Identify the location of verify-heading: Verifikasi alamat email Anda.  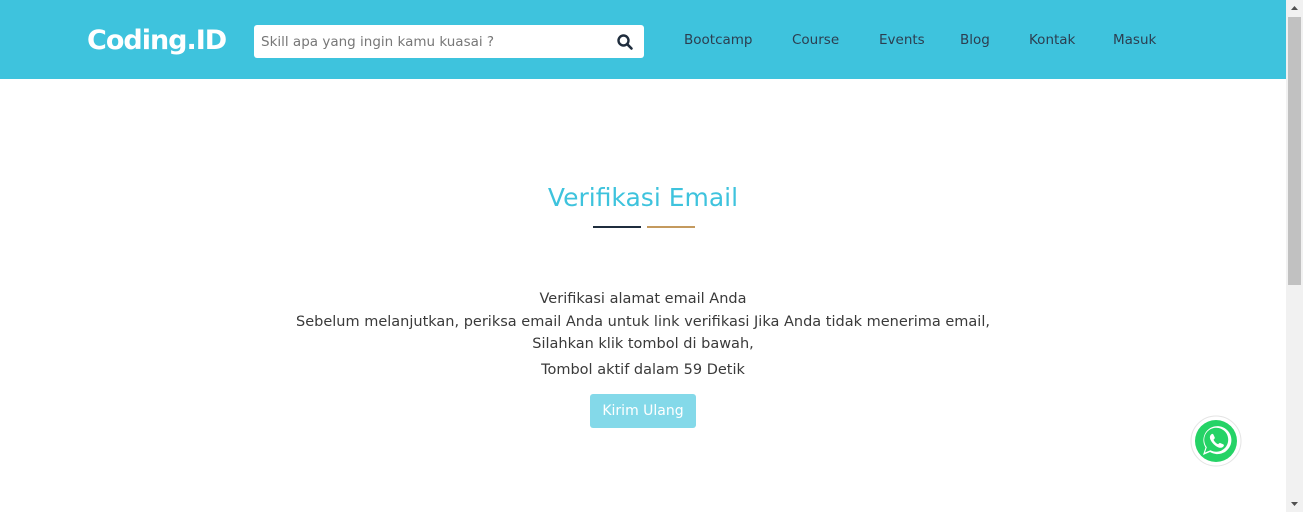
(643, 299).